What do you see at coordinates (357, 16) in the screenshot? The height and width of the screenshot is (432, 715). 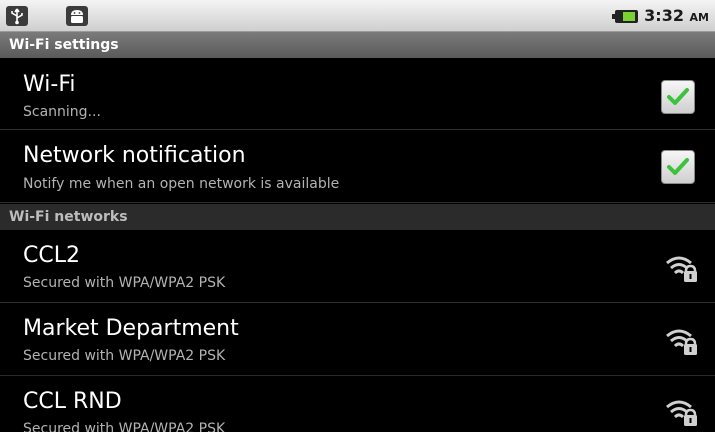 I see `status-bar: 3:32 AM` at bounding box center [357, 16].